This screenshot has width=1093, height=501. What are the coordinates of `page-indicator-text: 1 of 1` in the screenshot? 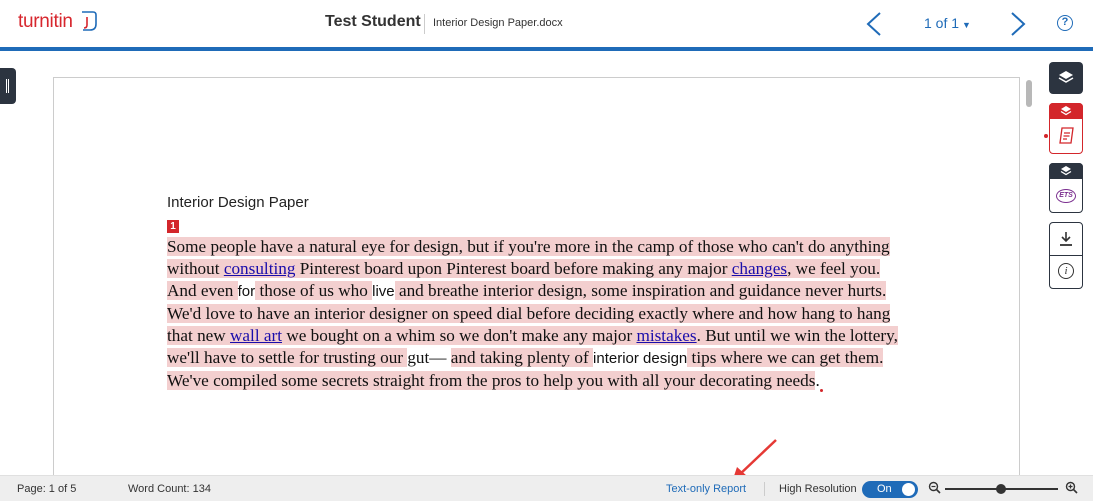 It's located at (942, 23).